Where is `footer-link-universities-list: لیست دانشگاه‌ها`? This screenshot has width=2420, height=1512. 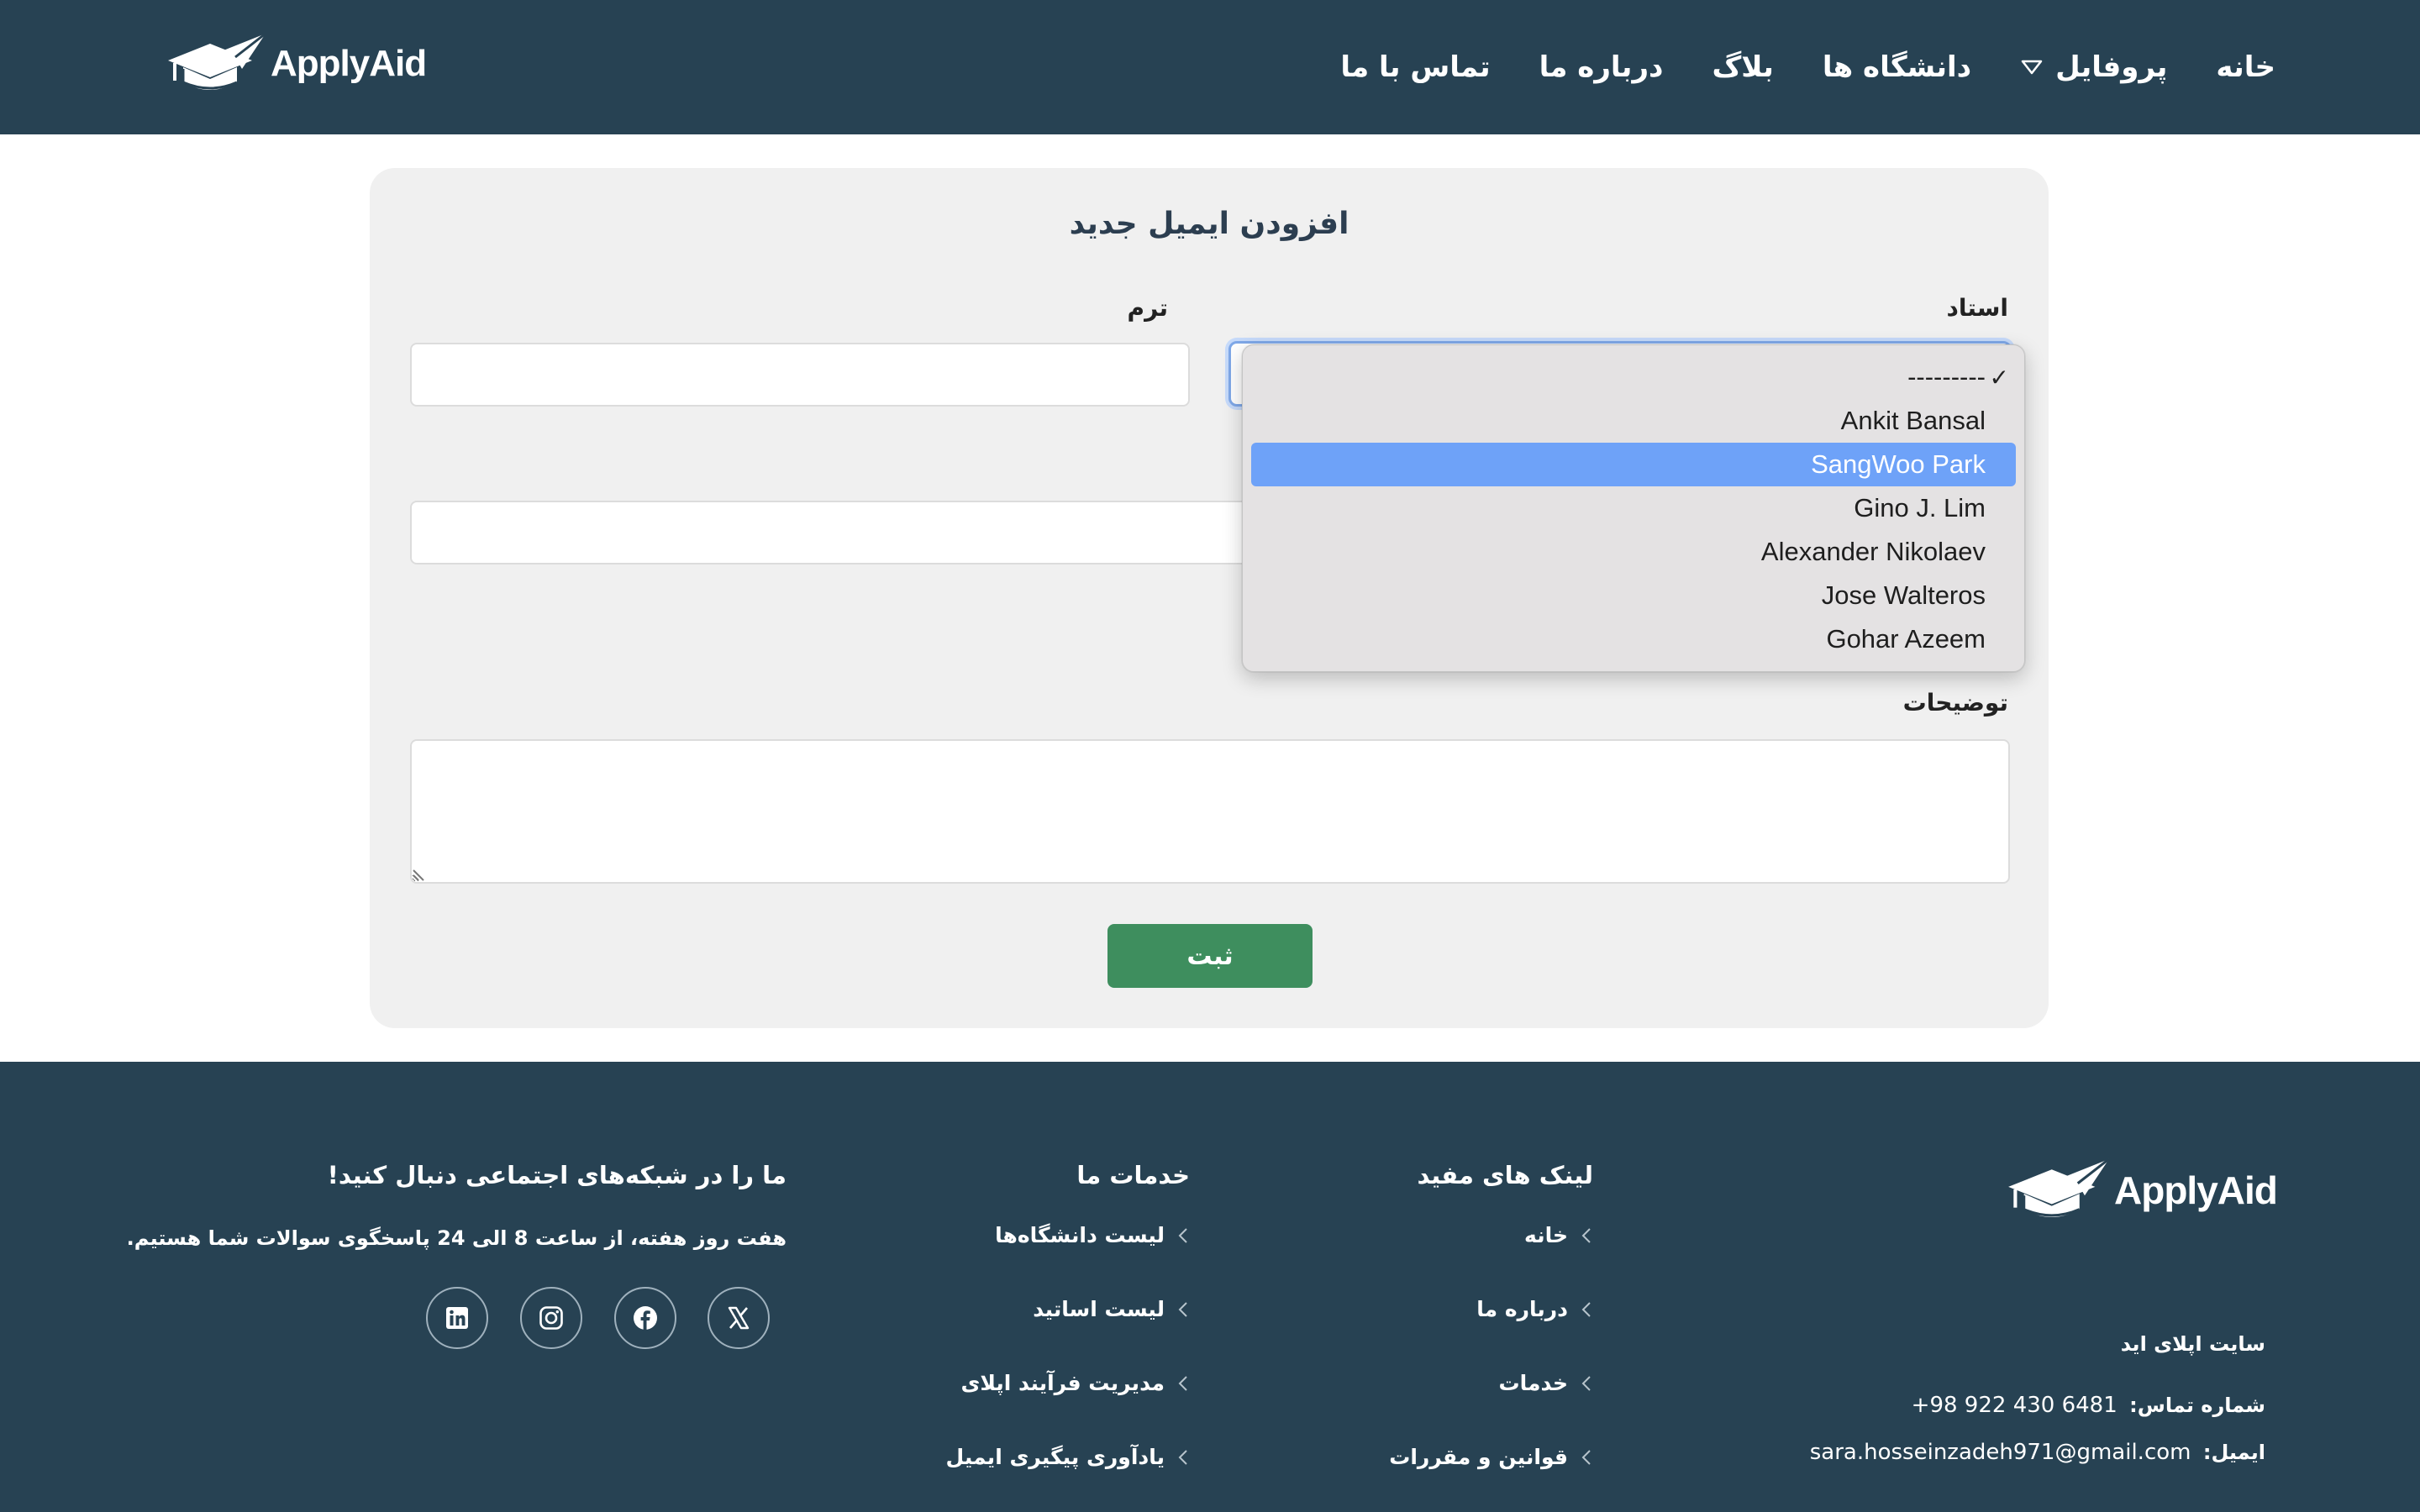 footer-link-universities-list: لیست دانشگاه‌ها is located at coordinates (1092, 1235).